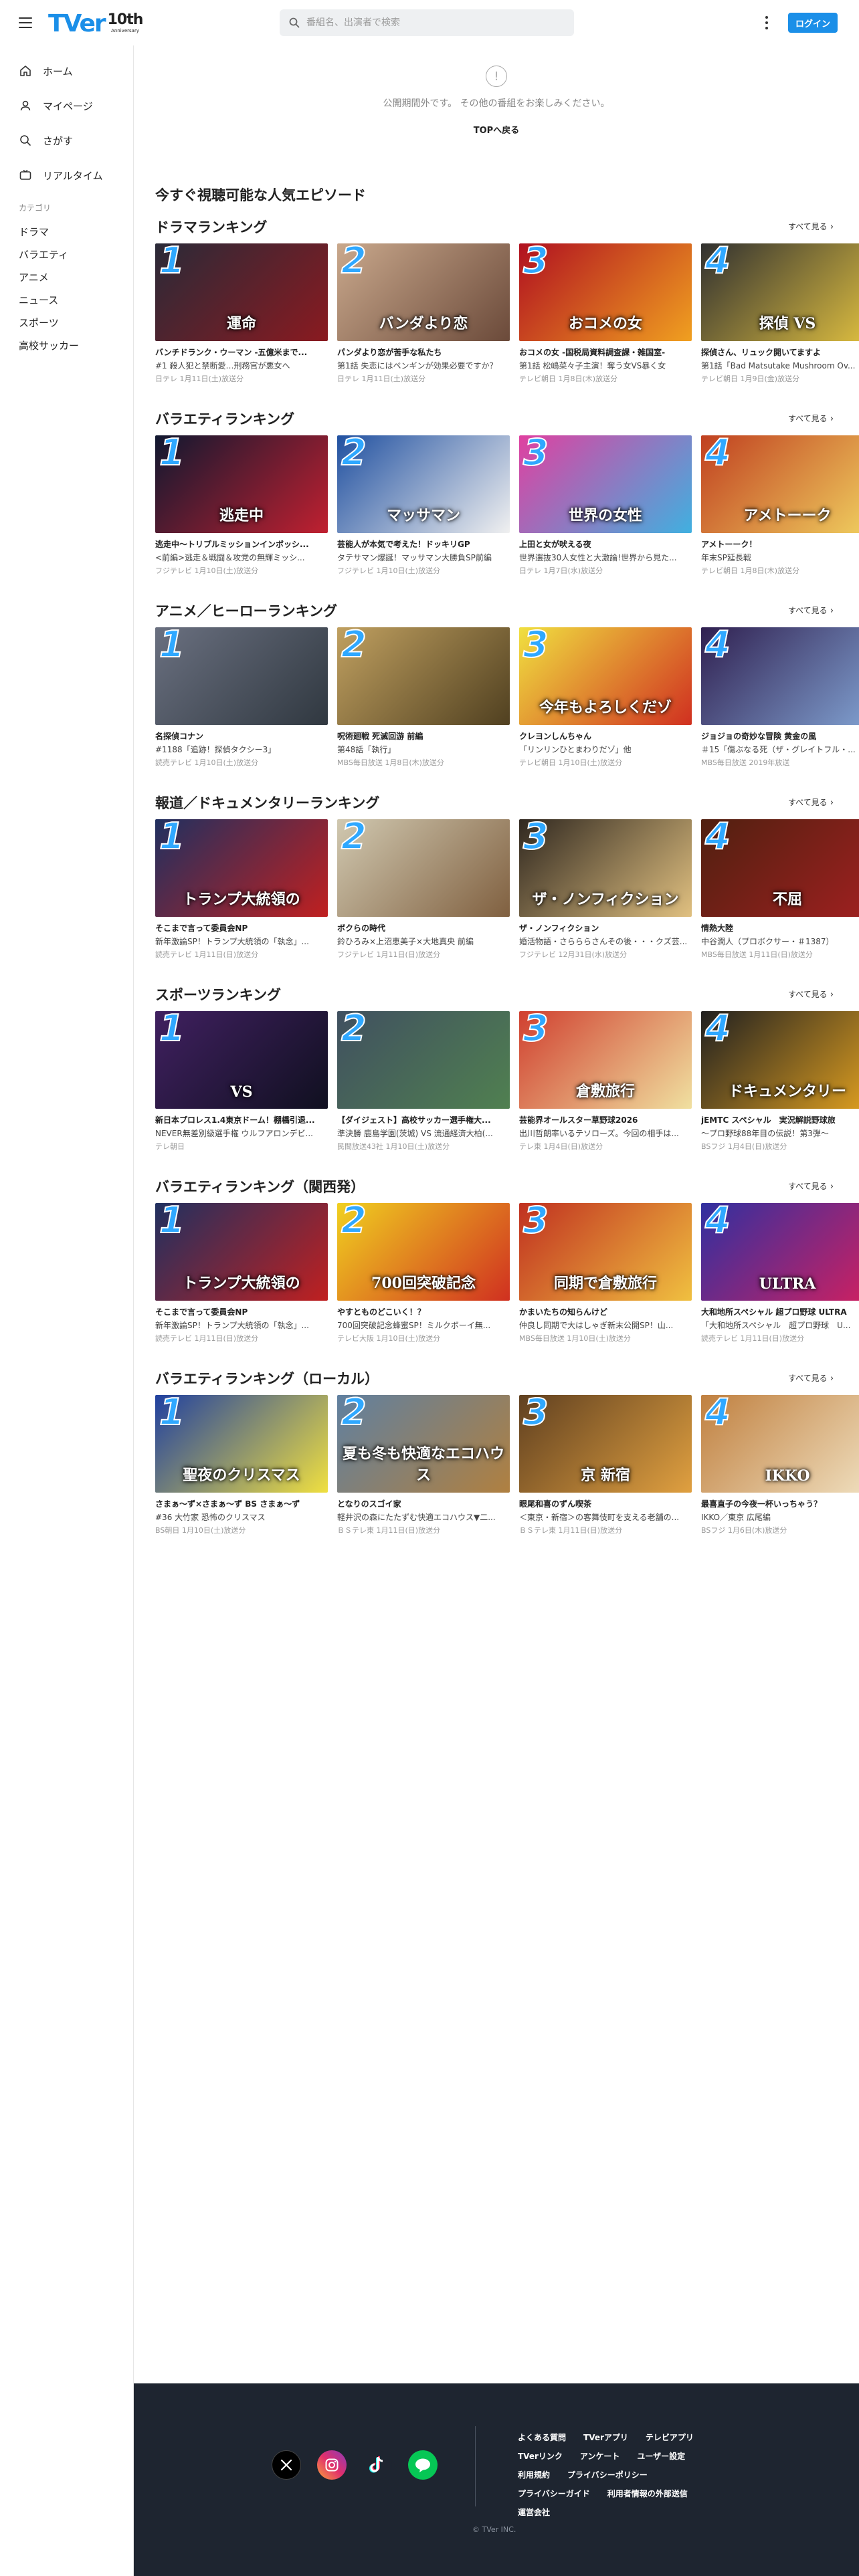  What do you see at coordinates (780, 928) in the screenshot?
I see `episode-title: 情熱大陸` at bounding box center [780, 928].